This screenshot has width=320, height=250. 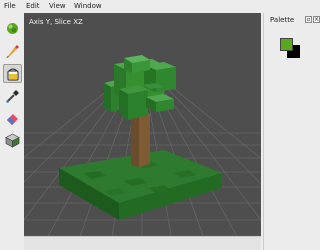 I want to click on tool-bar, so click(x=12, y=131).